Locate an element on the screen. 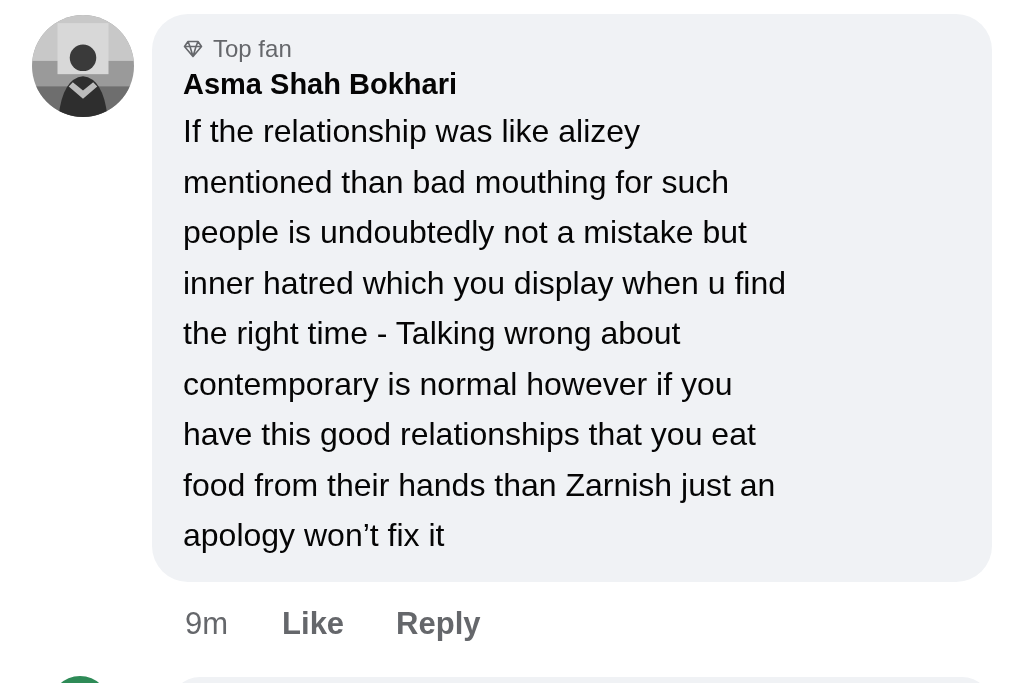 The height and width of the screenshot is (683, 1024). badge-label: Top fan is located at coordinates (252, 49).